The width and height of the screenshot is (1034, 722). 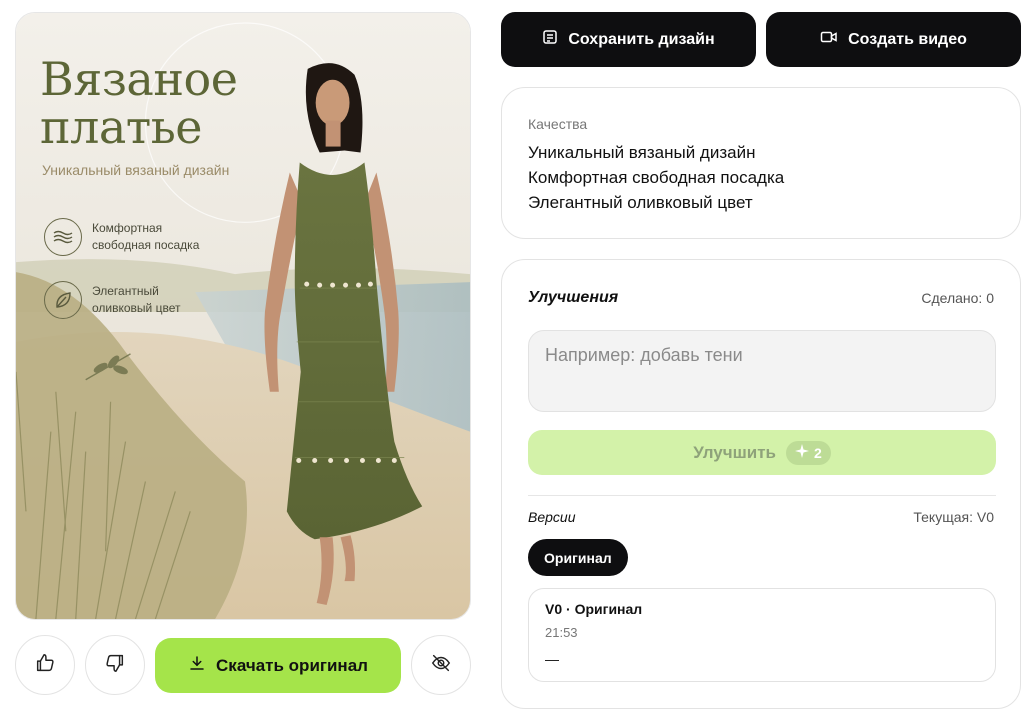 I want to click on divider, so click(x=762, y=495).